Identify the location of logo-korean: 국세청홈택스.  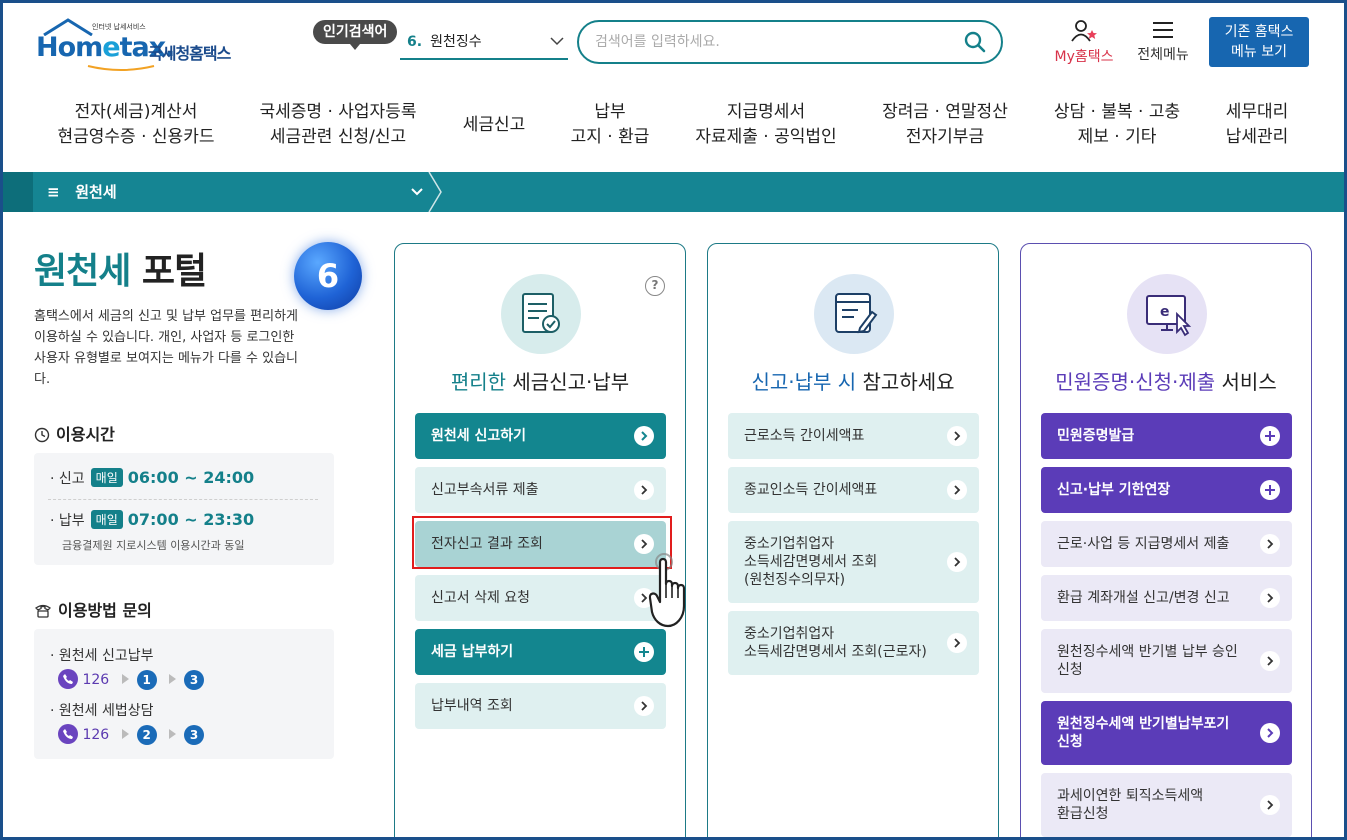
(189, 53).